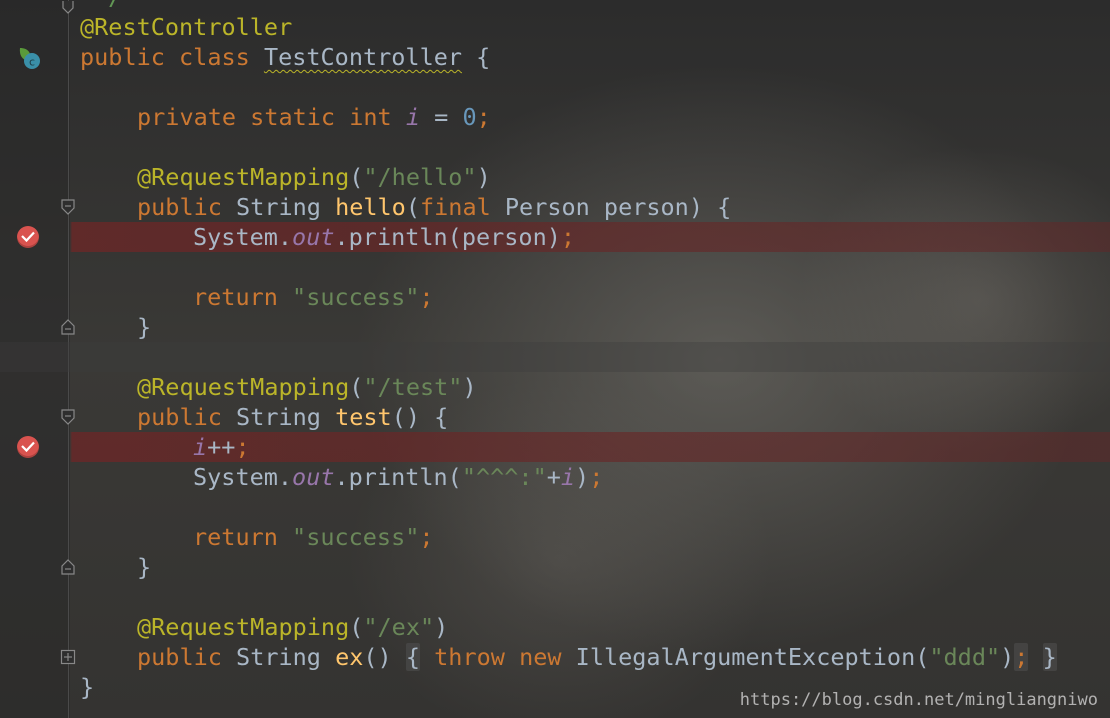 The width and height of the screenshot is (1110, 718). I want to click on code-line-13: @RequestMapping("/test"), so click(555, 387).